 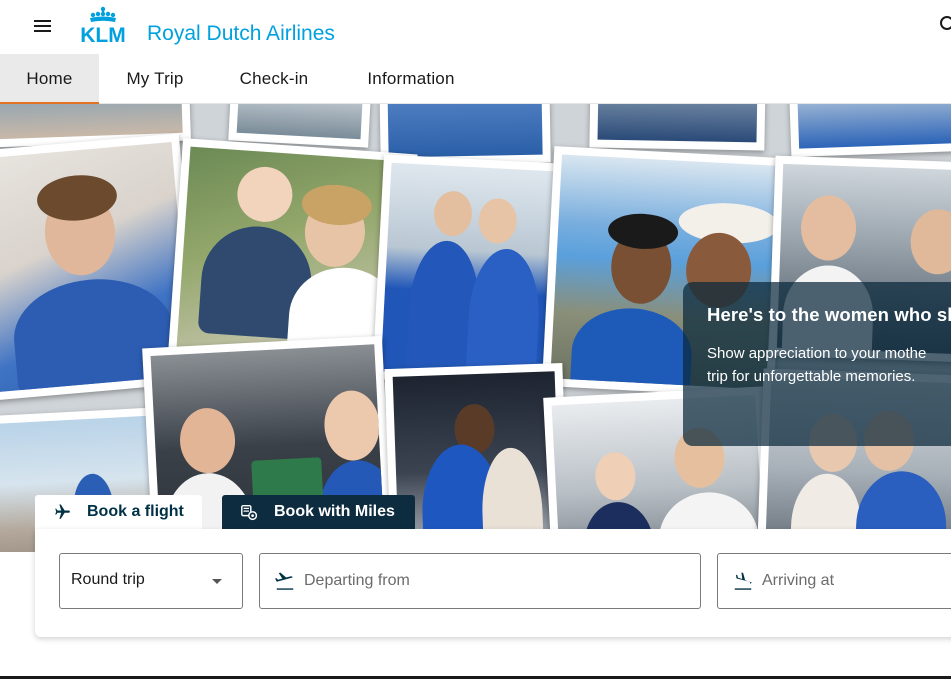 I want to click on promo-title: Here's to the women who sh, so click(x=829, y=314).